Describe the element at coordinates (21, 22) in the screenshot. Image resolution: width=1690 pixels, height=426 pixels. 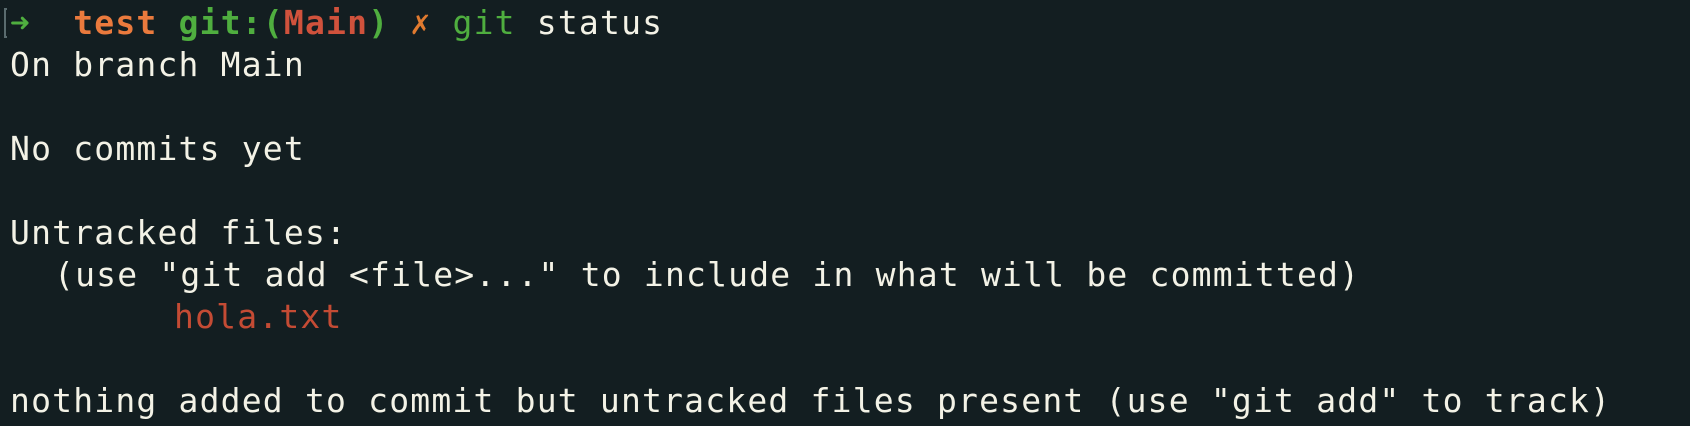
I see `prompt-arrow-icon: ➜` at that location.